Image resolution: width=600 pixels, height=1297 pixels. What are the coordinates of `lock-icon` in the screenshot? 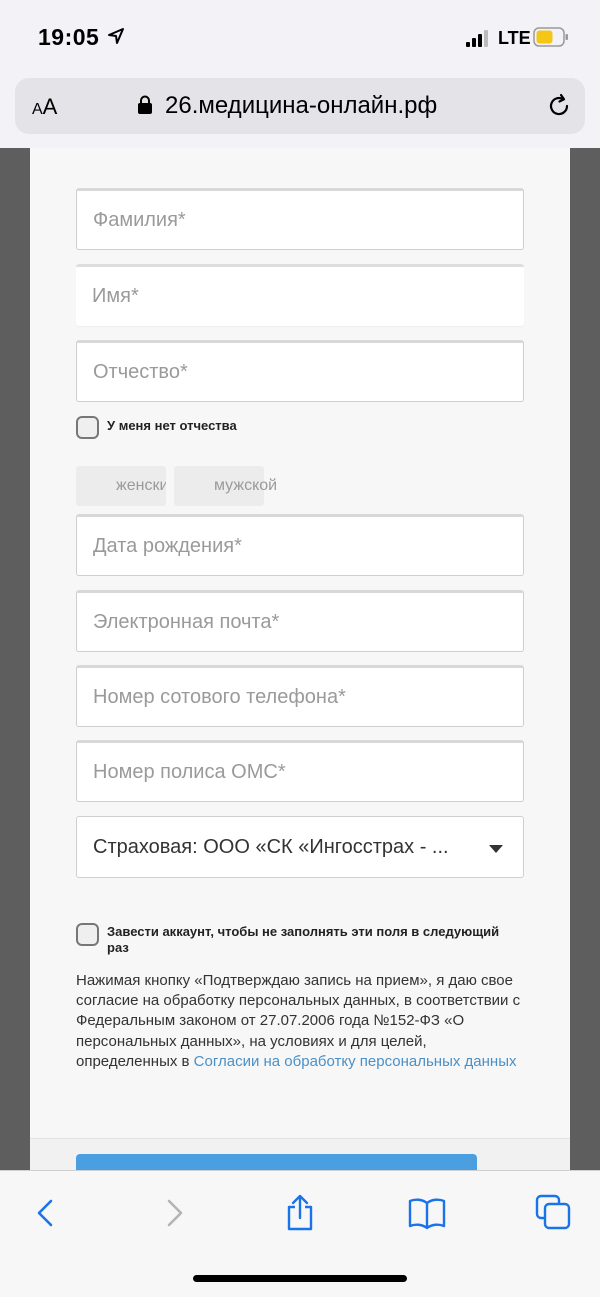 It's located at (145, 104).